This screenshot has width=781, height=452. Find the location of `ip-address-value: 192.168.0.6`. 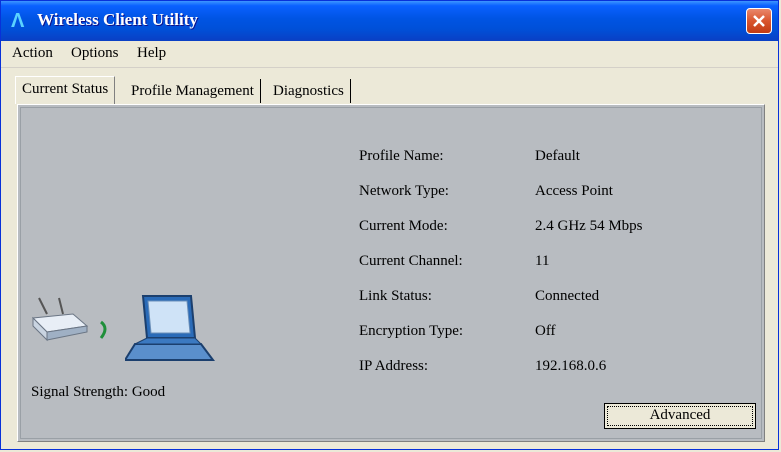

ip-address-value: 192.168.0.6 is located at coordinates (571, 366).